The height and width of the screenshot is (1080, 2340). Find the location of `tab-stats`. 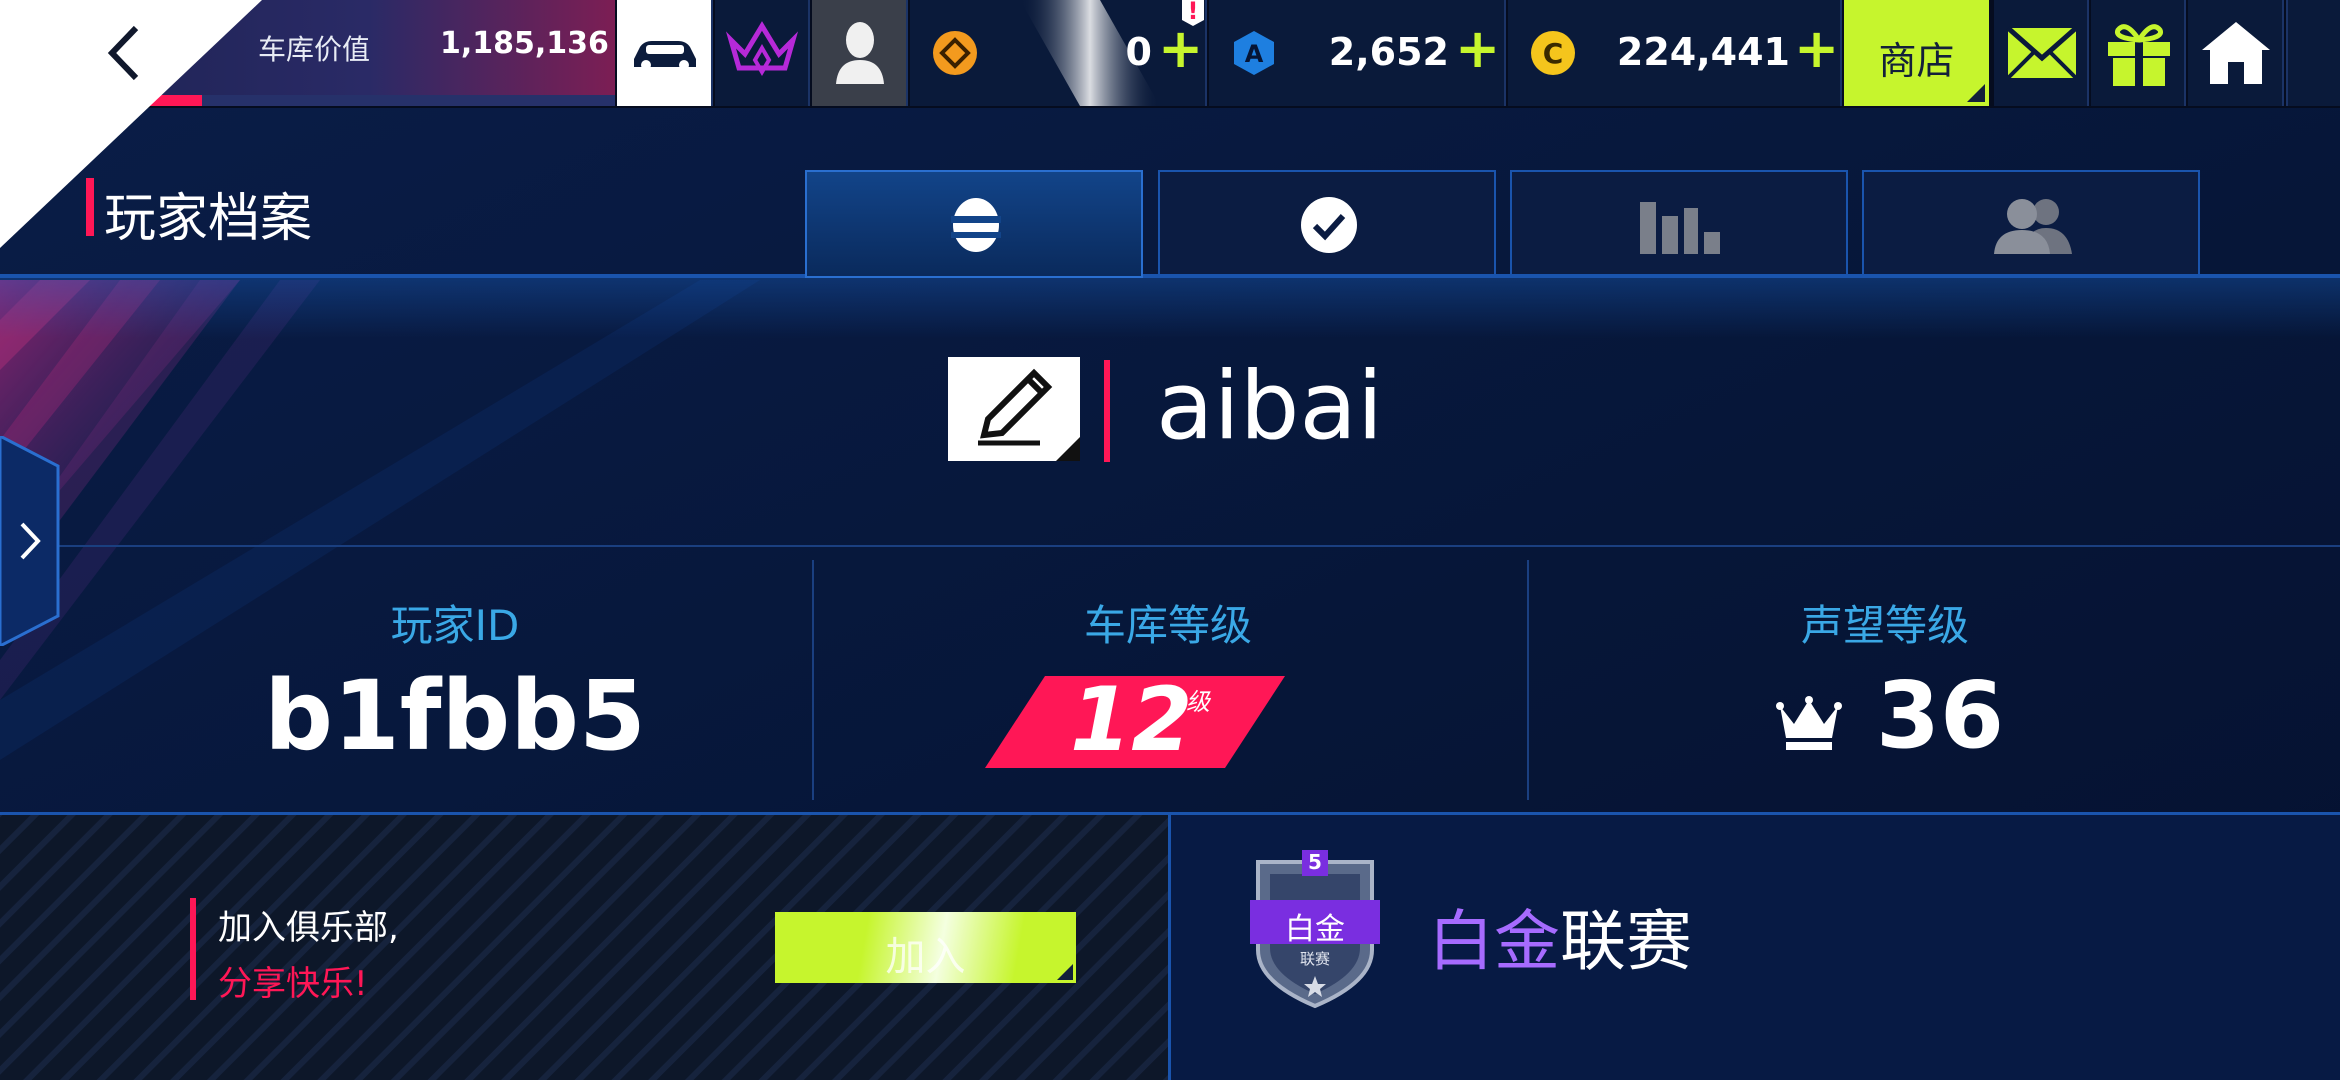

tab-stats is located at coordinates (1679, 223).